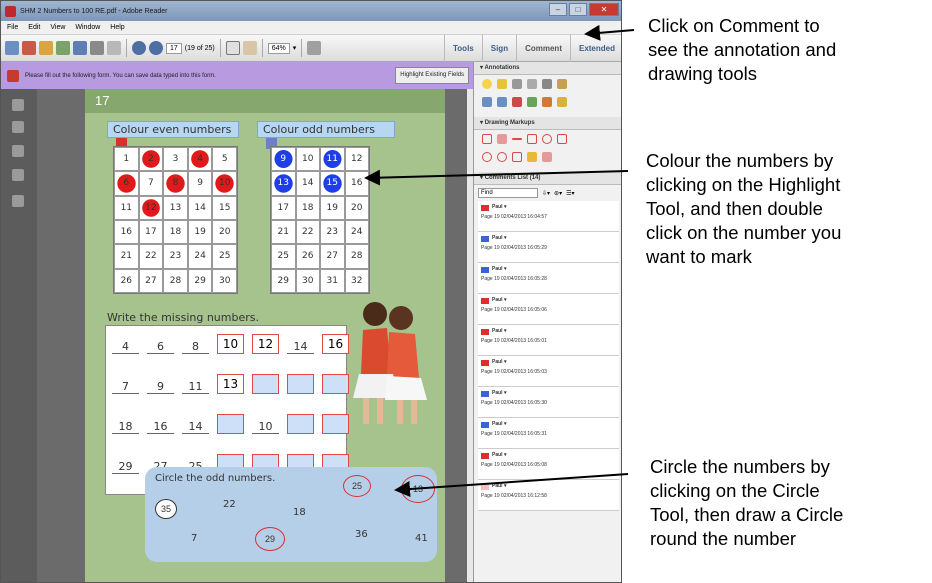 The image size is (932, 583). I want to click on arrow-to-grid, so click(496, 177).